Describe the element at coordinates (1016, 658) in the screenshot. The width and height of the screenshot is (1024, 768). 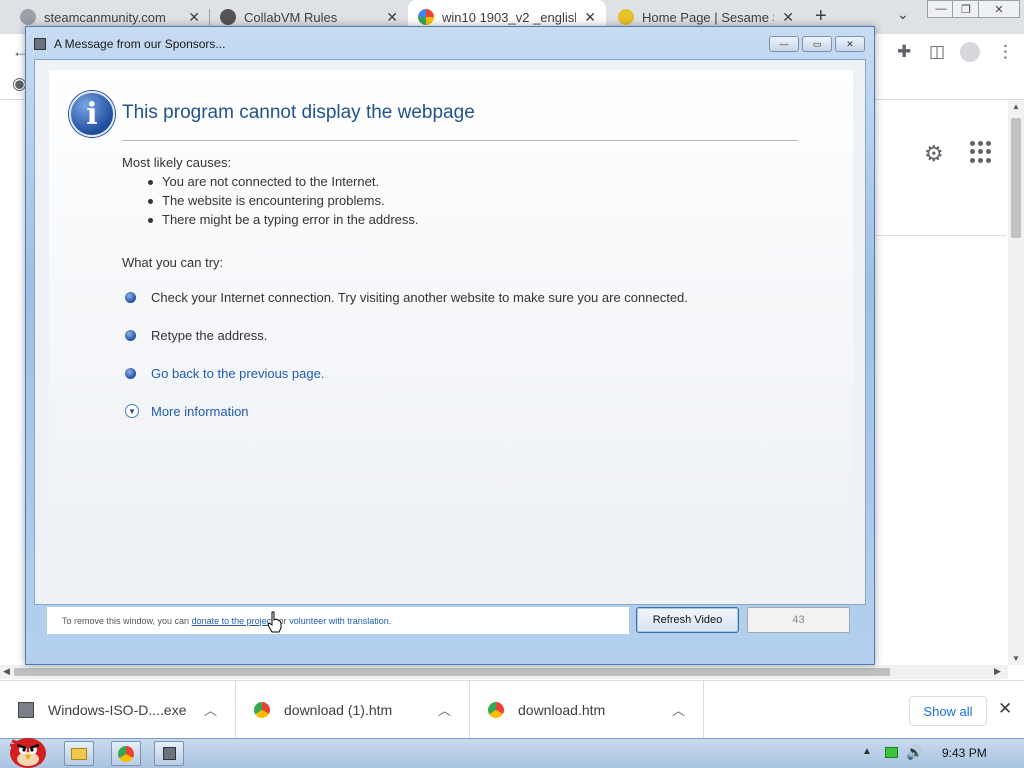
I see `scroll-down-icon: ▼` at that location.